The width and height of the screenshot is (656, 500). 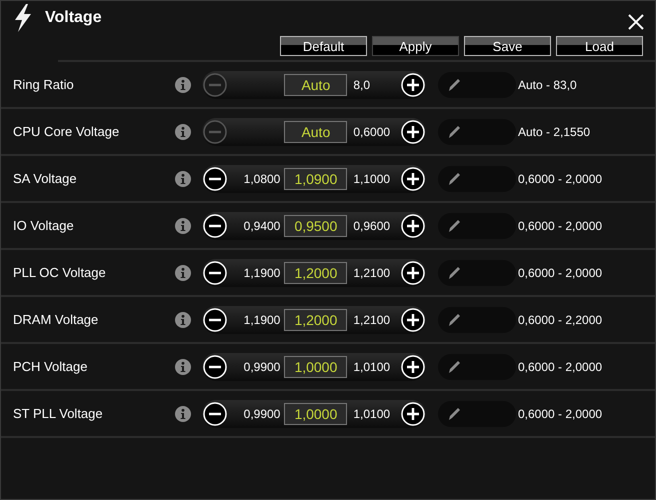 What do you see at coordinates (56, 319) in the screenshot?
I see `setting-label: DRAM Voltage` at bounding box center [56, 319].